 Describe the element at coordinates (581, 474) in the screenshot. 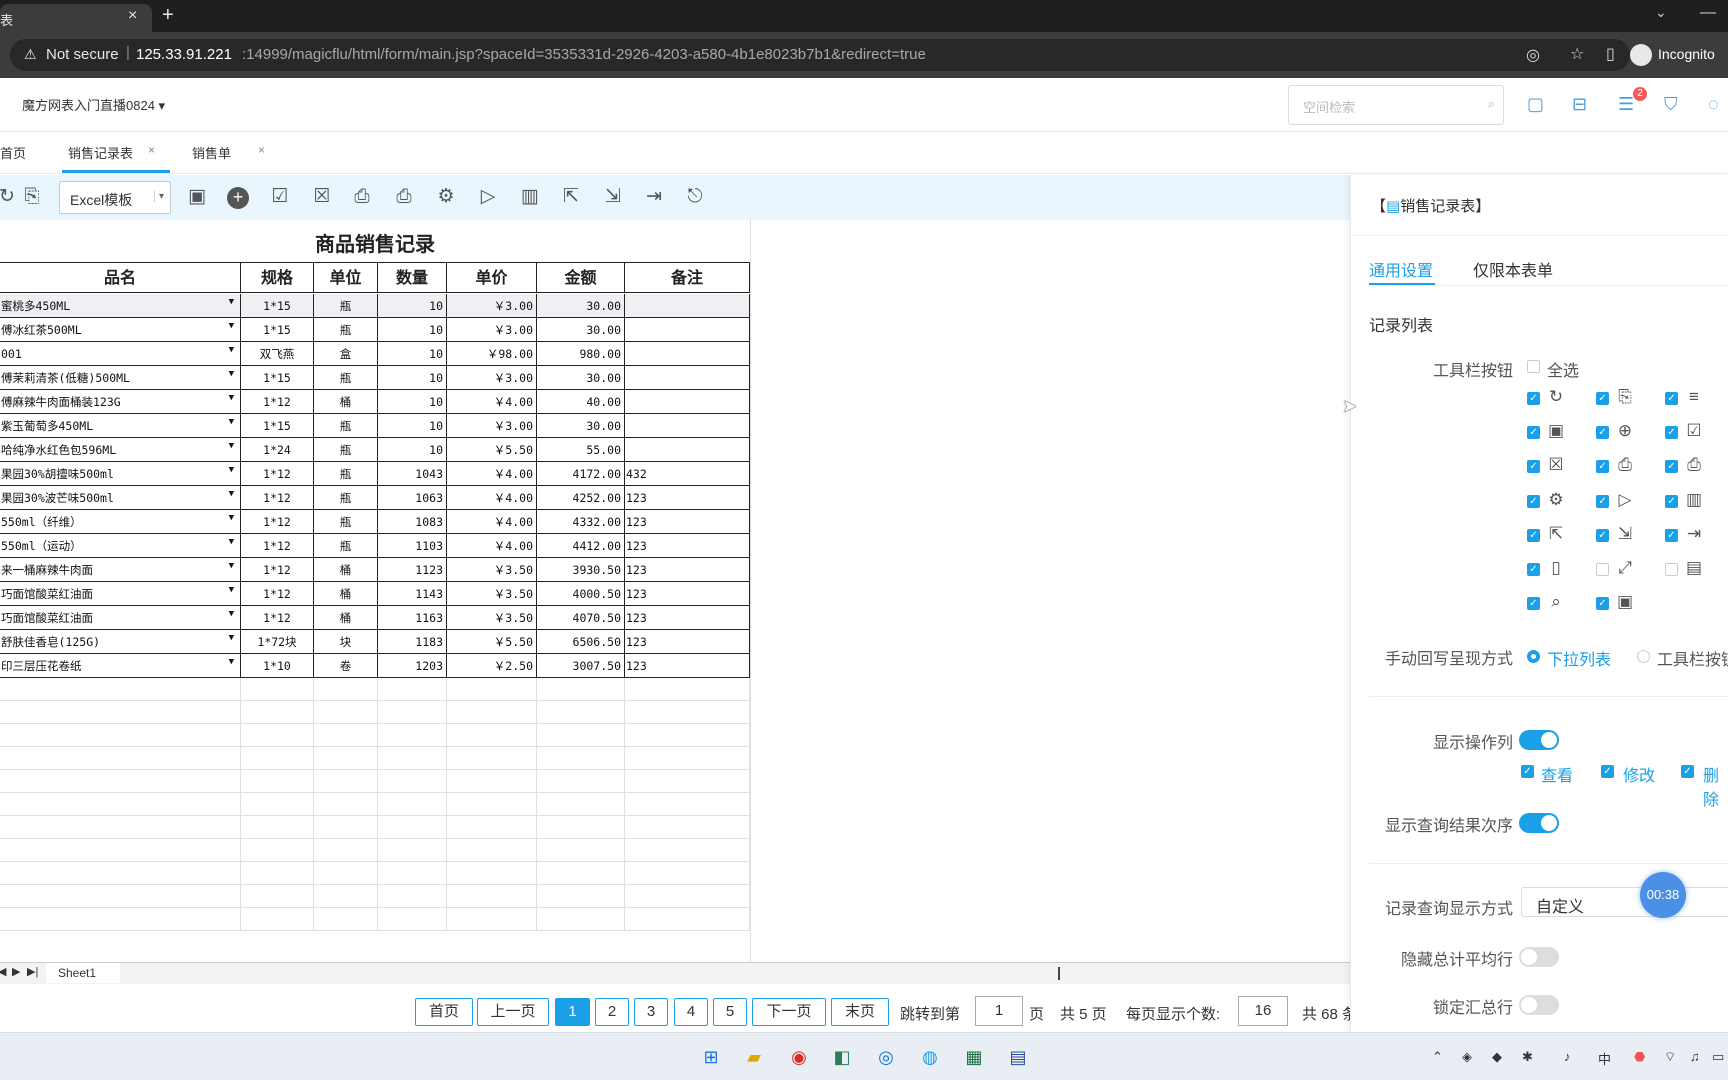

I see `cell-amount: 4172.00` at that location.